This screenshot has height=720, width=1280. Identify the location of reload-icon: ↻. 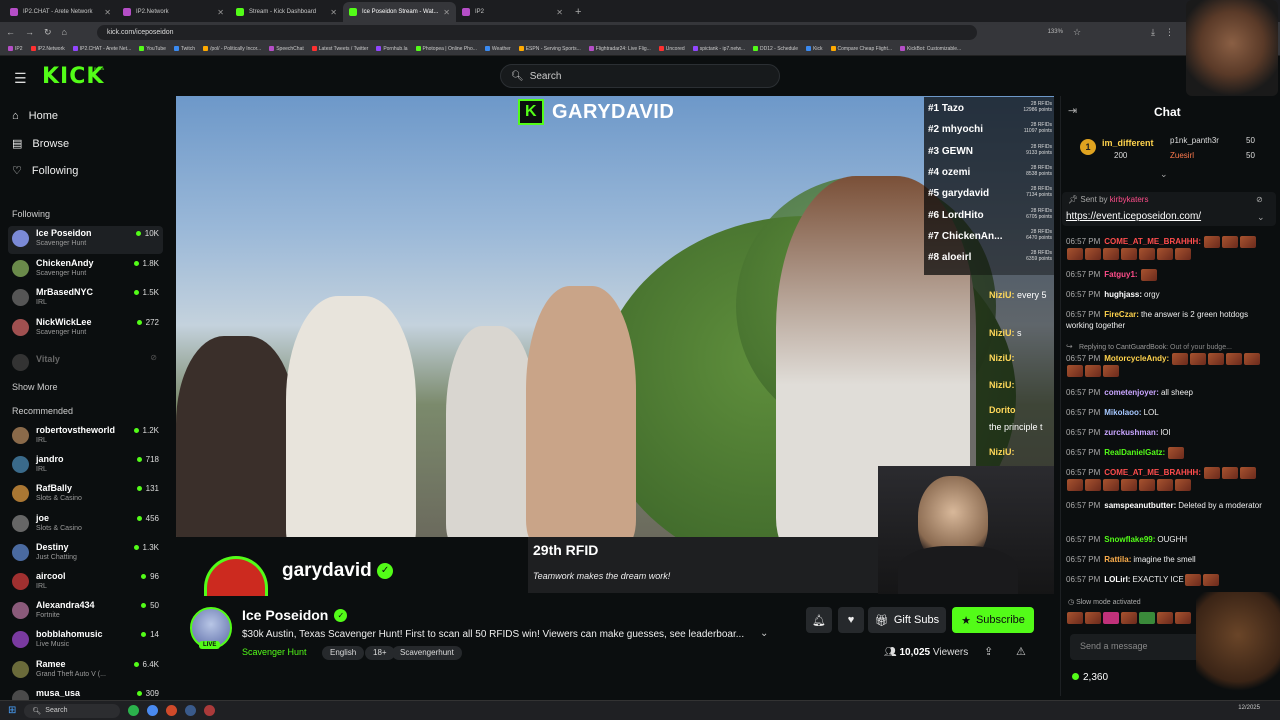
(48, 32).